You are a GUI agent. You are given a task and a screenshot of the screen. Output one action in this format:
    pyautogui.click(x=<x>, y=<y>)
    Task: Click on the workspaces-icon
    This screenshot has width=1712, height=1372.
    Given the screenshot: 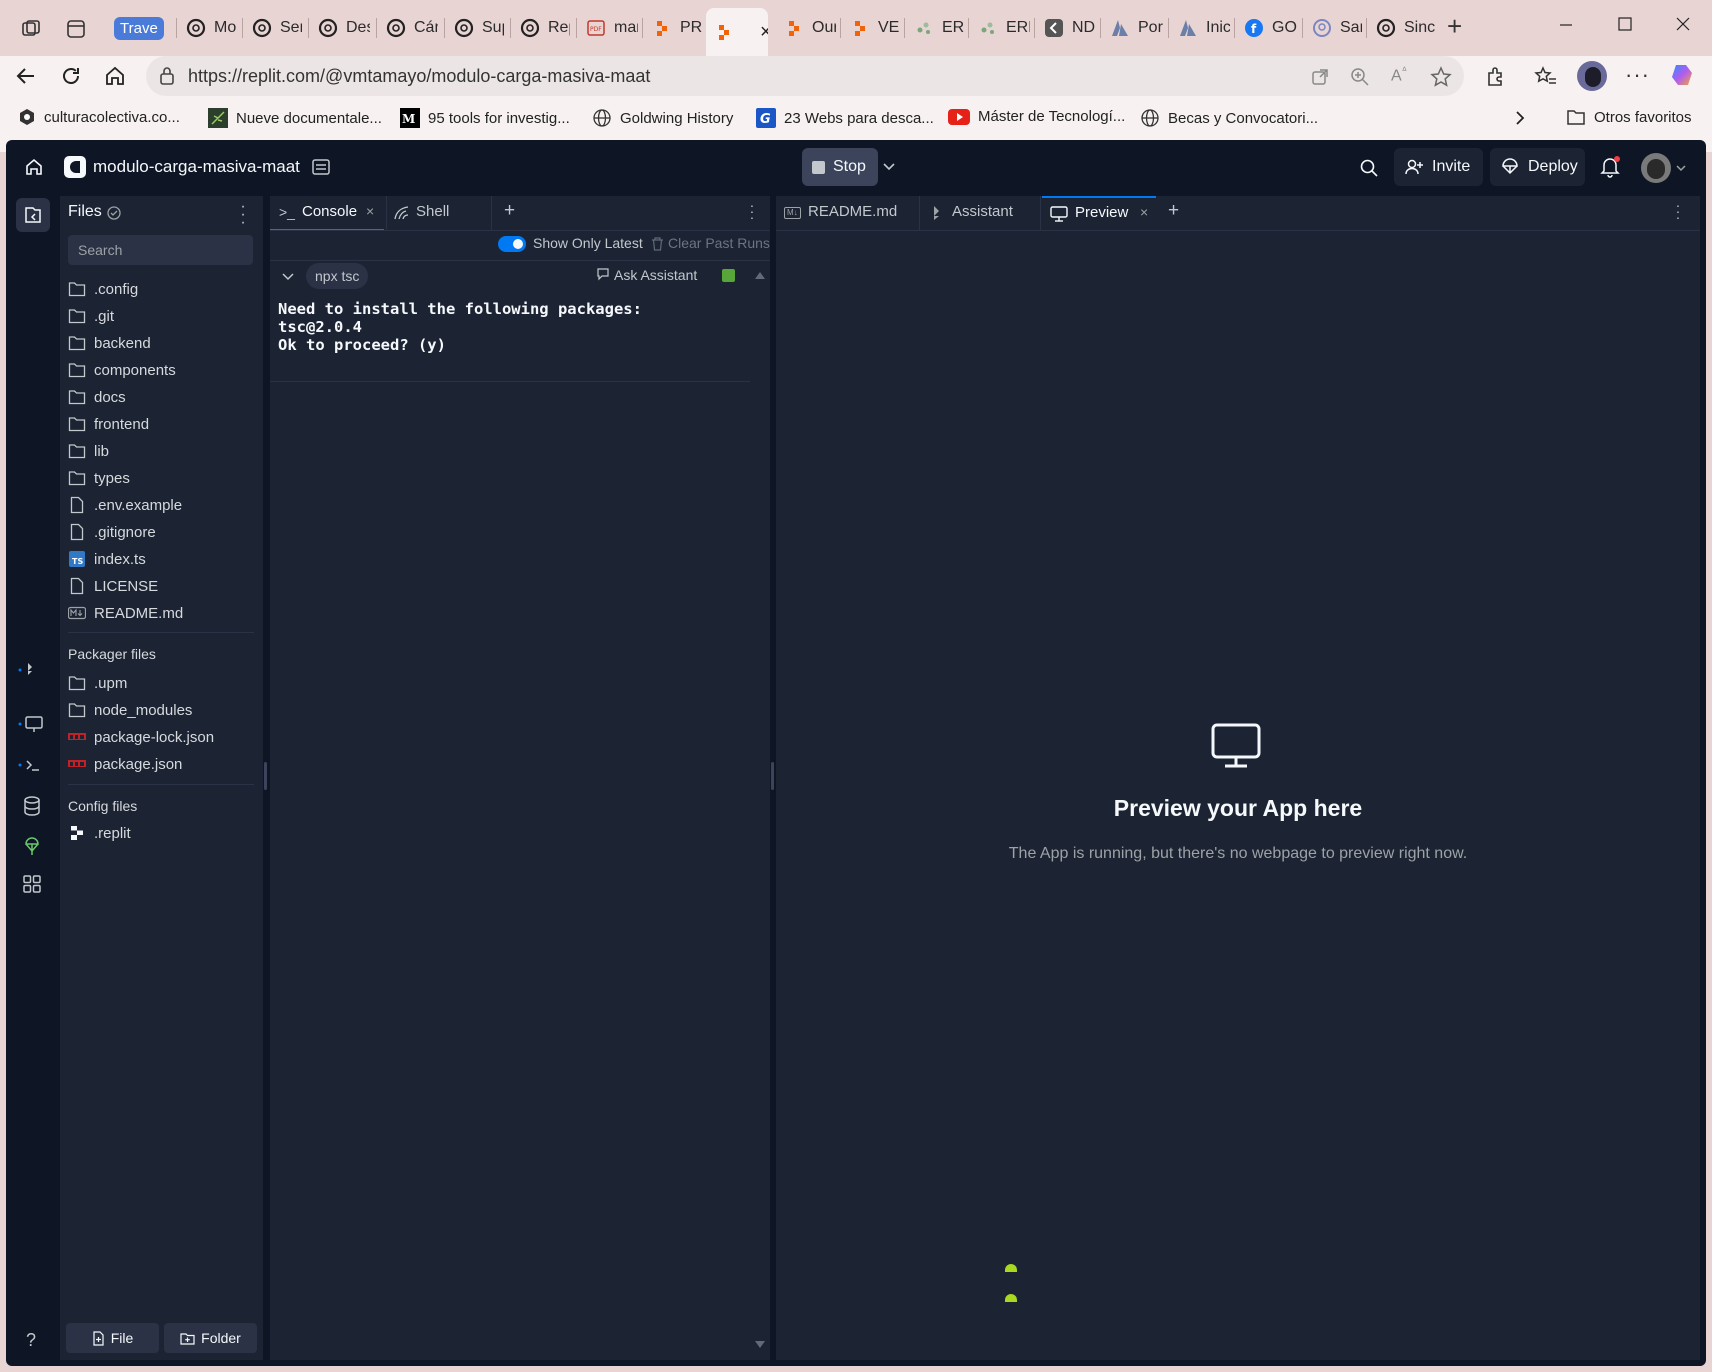 What is the action you would take?
    pyautogui.click(x=31, y=29)
    